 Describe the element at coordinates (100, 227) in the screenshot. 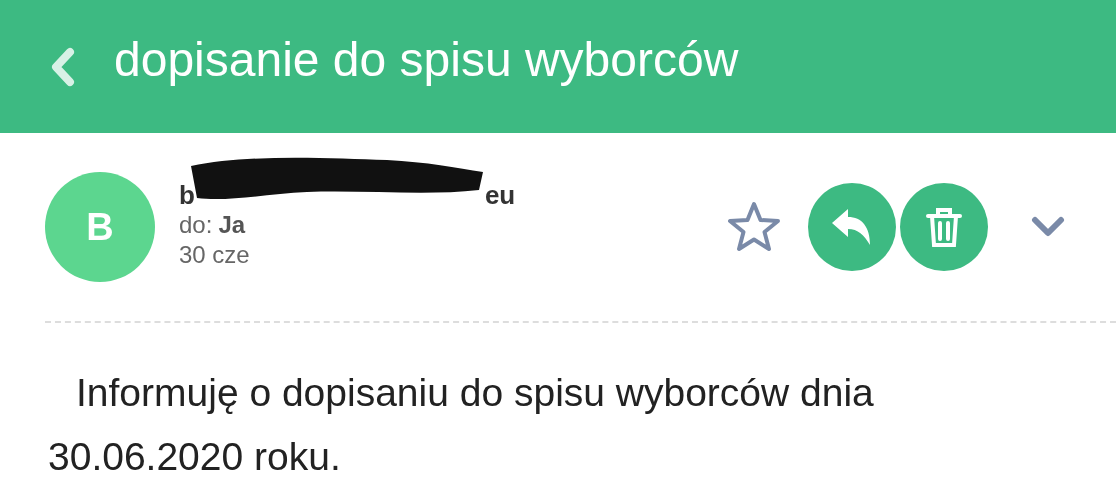

I see `sender-avatar: B` at that location.